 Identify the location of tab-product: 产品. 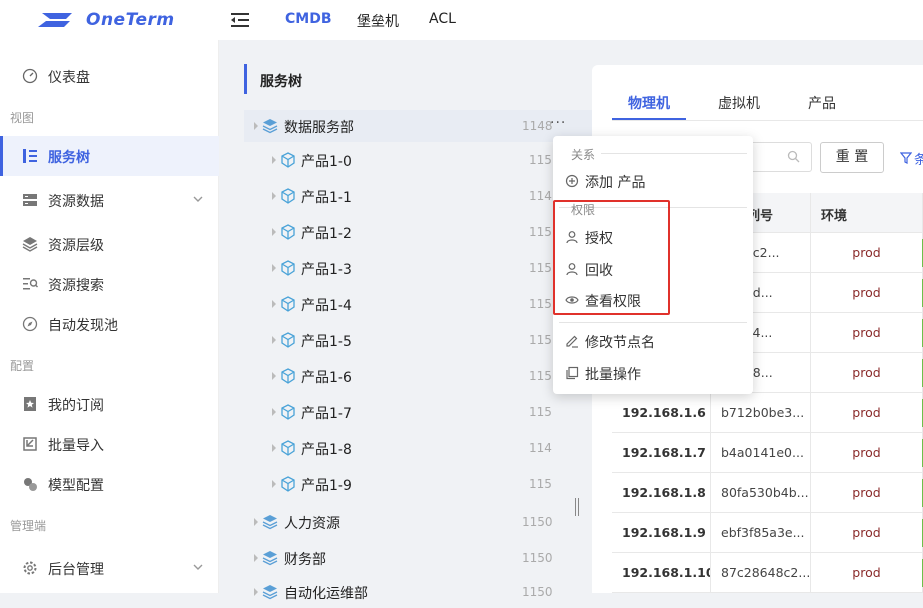
(822, 103).